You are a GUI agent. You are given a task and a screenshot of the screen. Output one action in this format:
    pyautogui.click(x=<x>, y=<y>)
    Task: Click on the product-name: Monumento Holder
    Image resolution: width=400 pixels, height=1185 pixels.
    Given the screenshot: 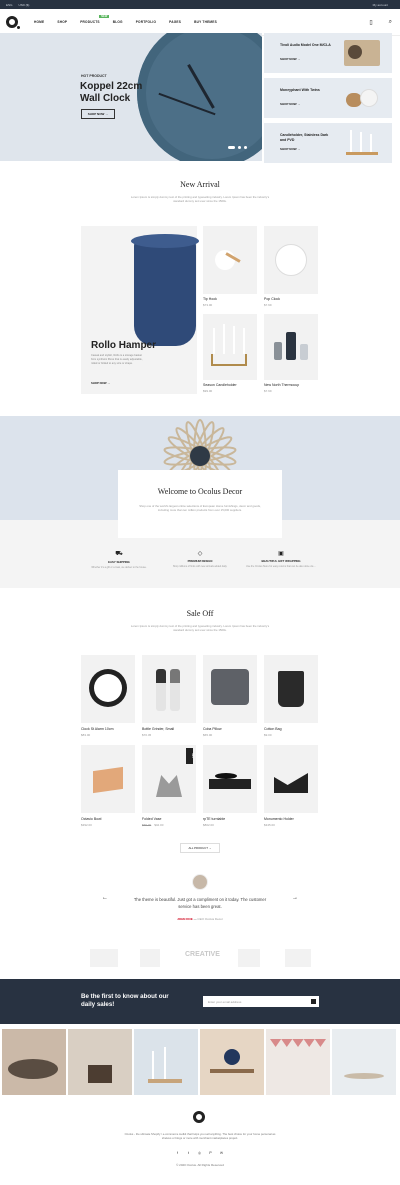 What is the action you would take?
    pyautogui.click(x=279, y=819)
    